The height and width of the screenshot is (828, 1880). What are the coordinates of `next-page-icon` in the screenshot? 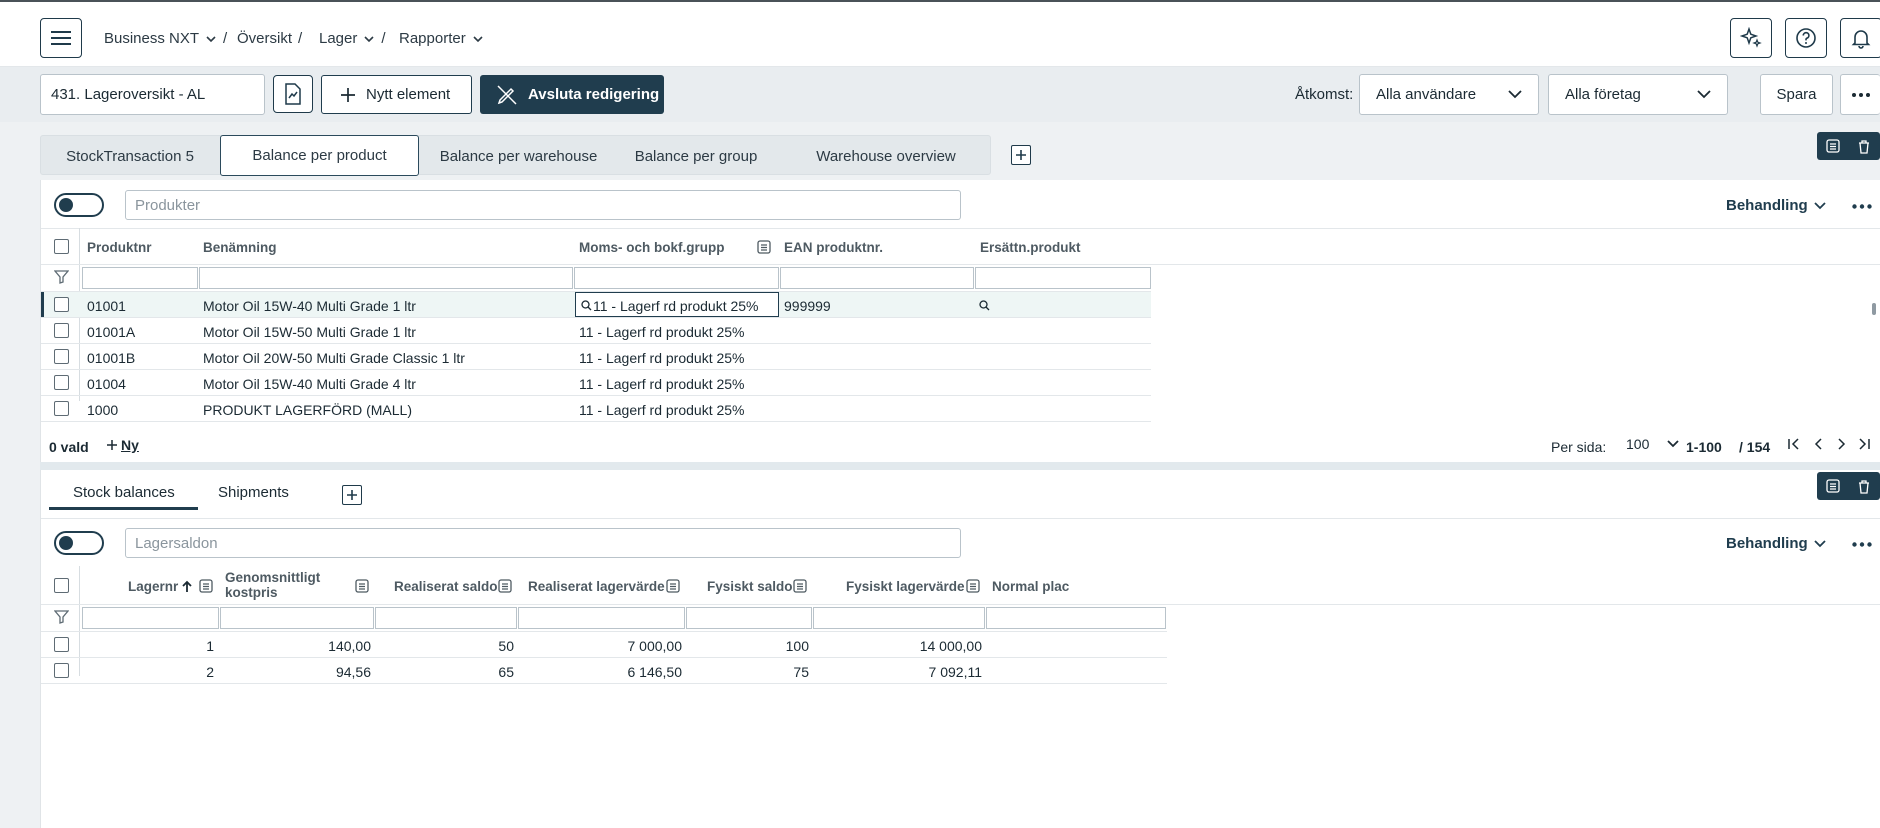 It's located at (1841, 444).